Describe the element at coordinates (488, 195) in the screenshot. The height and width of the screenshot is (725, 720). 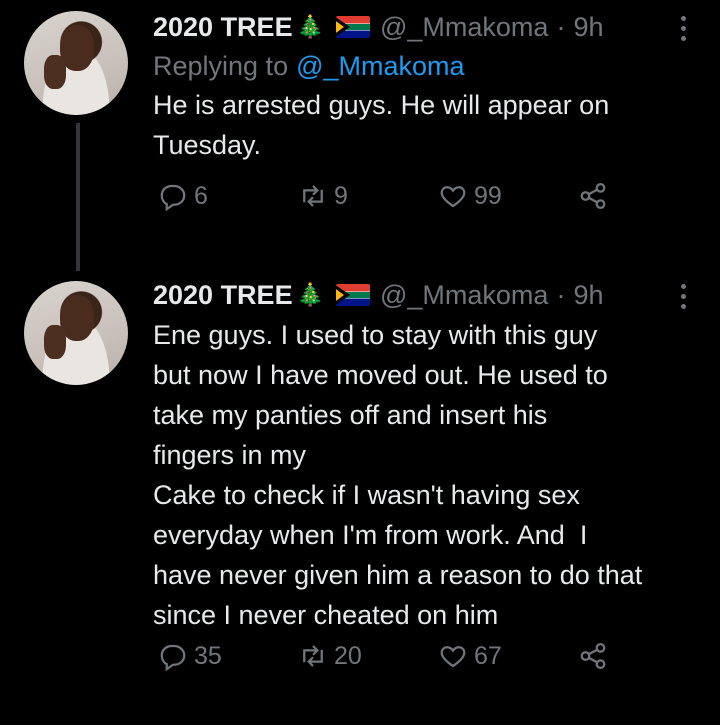
I see `like-count: 99` at that location.